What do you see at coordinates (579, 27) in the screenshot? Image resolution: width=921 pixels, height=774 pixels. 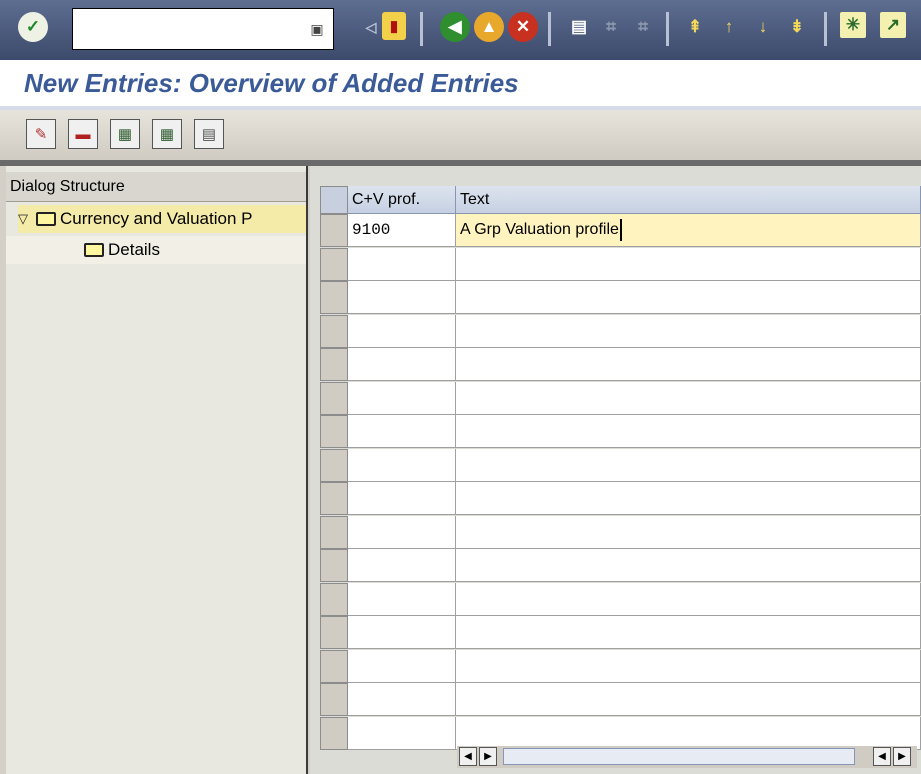 I see `print-icon: ▤` at bounding box center [579, 27].